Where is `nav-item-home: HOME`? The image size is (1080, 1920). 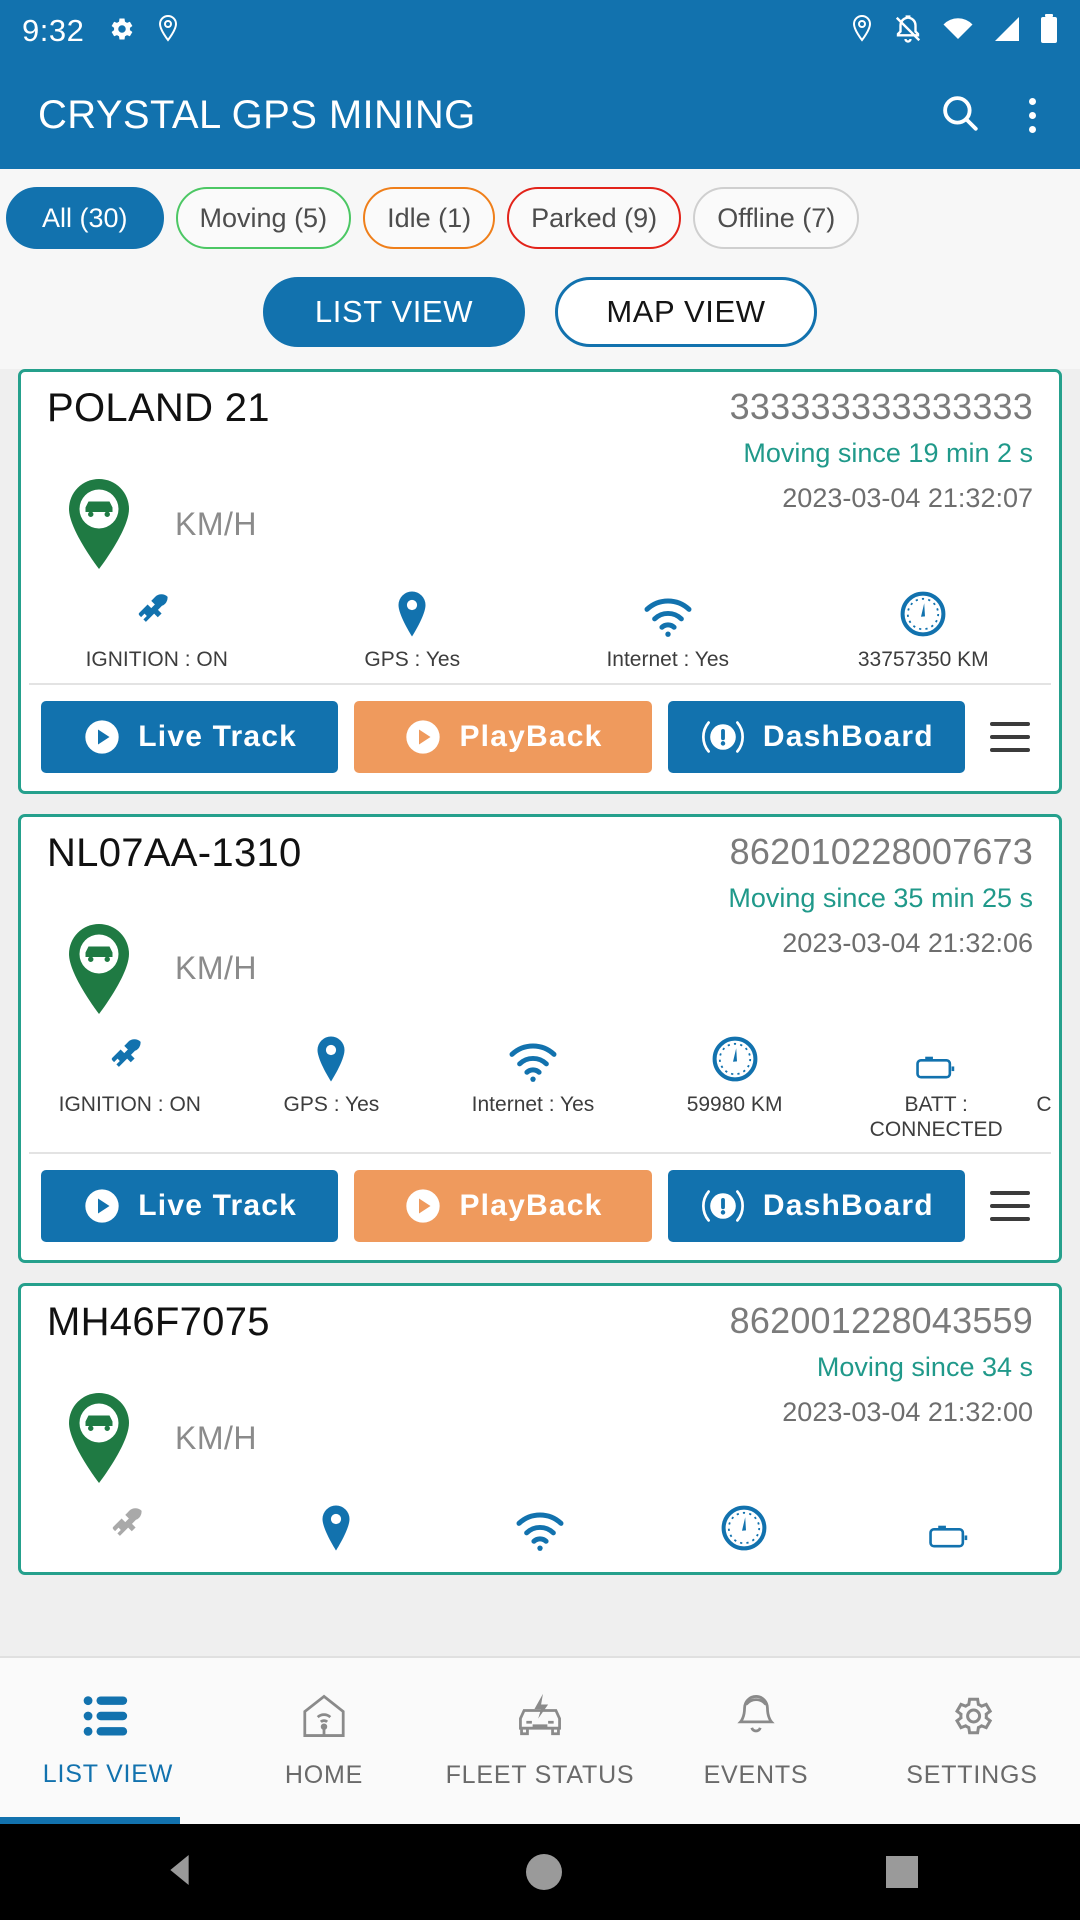
nav-item-home: HOME is located at coordinates (324, 1741).